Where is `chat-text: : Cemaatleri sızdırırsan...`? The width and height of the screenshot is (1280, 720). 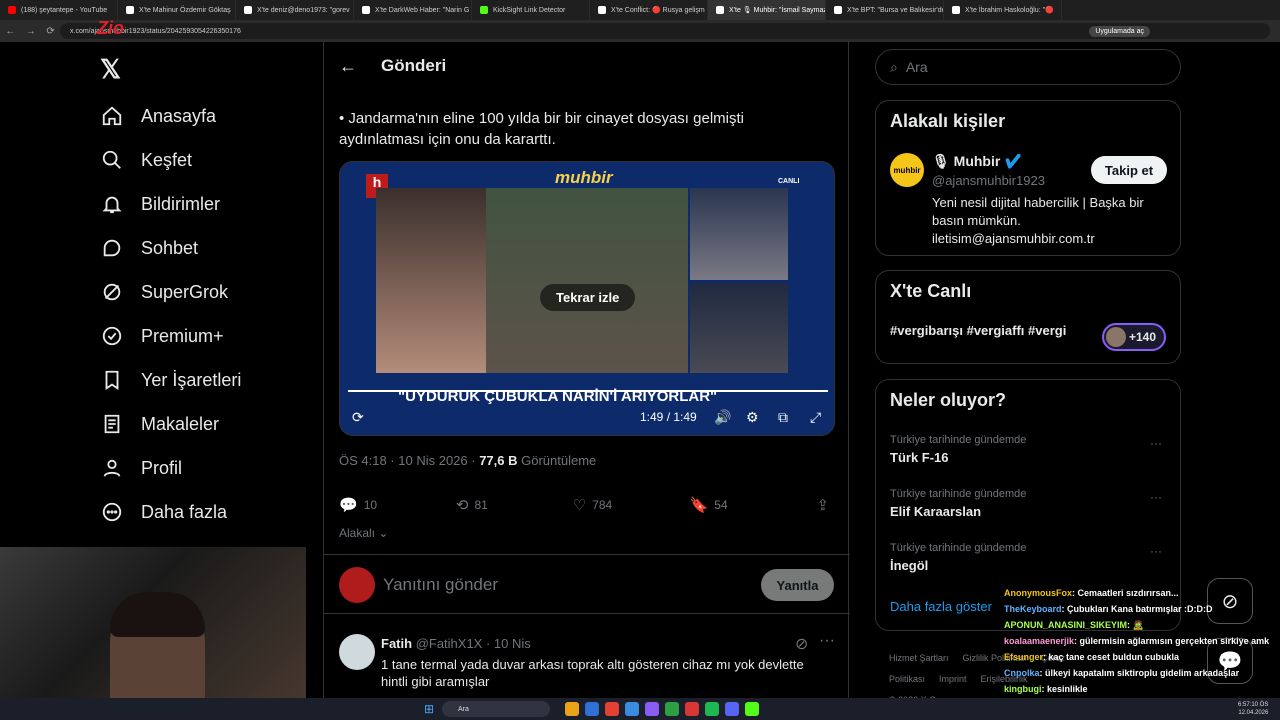
chat-text: : Cemaatleri sızdırırsan... is located at coordinates (1125, 593).